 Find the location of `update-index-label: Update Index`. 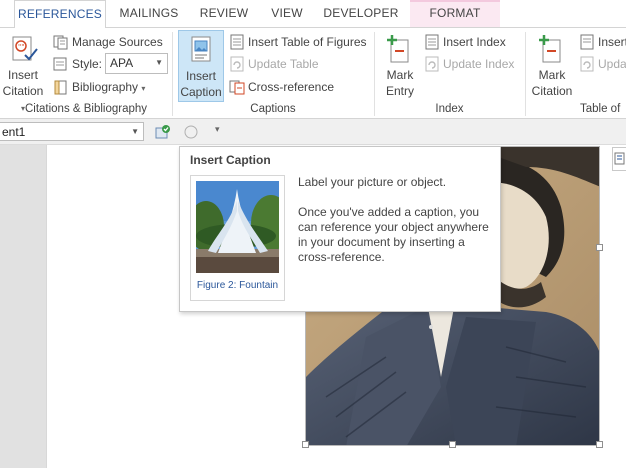

update-index-label: Update Index is located at coordinates (479, 64).